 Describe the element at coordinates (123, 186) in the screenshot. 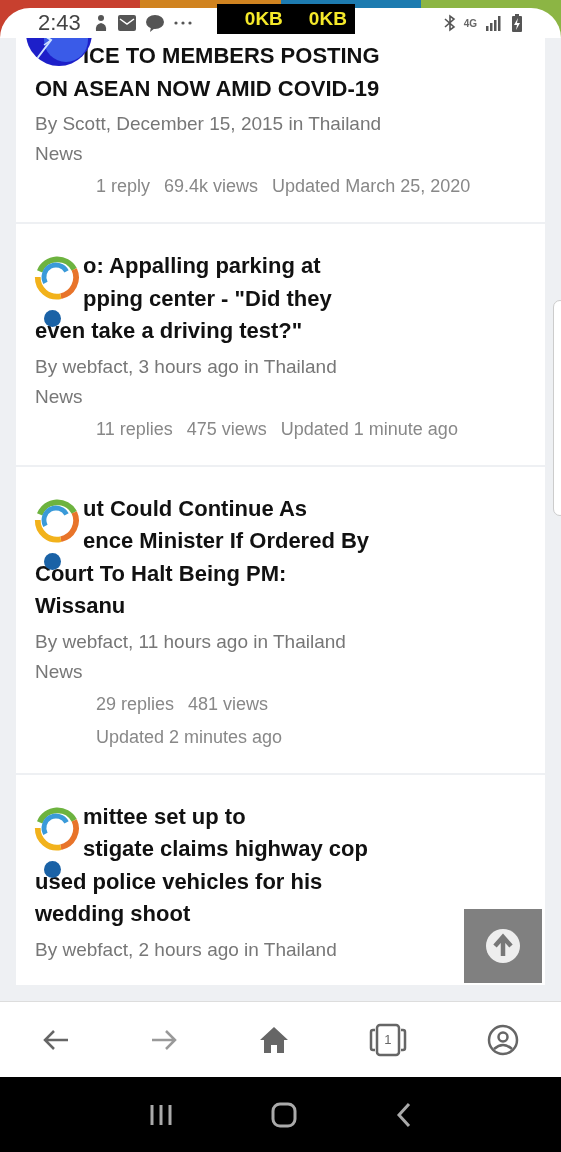

I see `topic-stat: 1 reply` at that location.